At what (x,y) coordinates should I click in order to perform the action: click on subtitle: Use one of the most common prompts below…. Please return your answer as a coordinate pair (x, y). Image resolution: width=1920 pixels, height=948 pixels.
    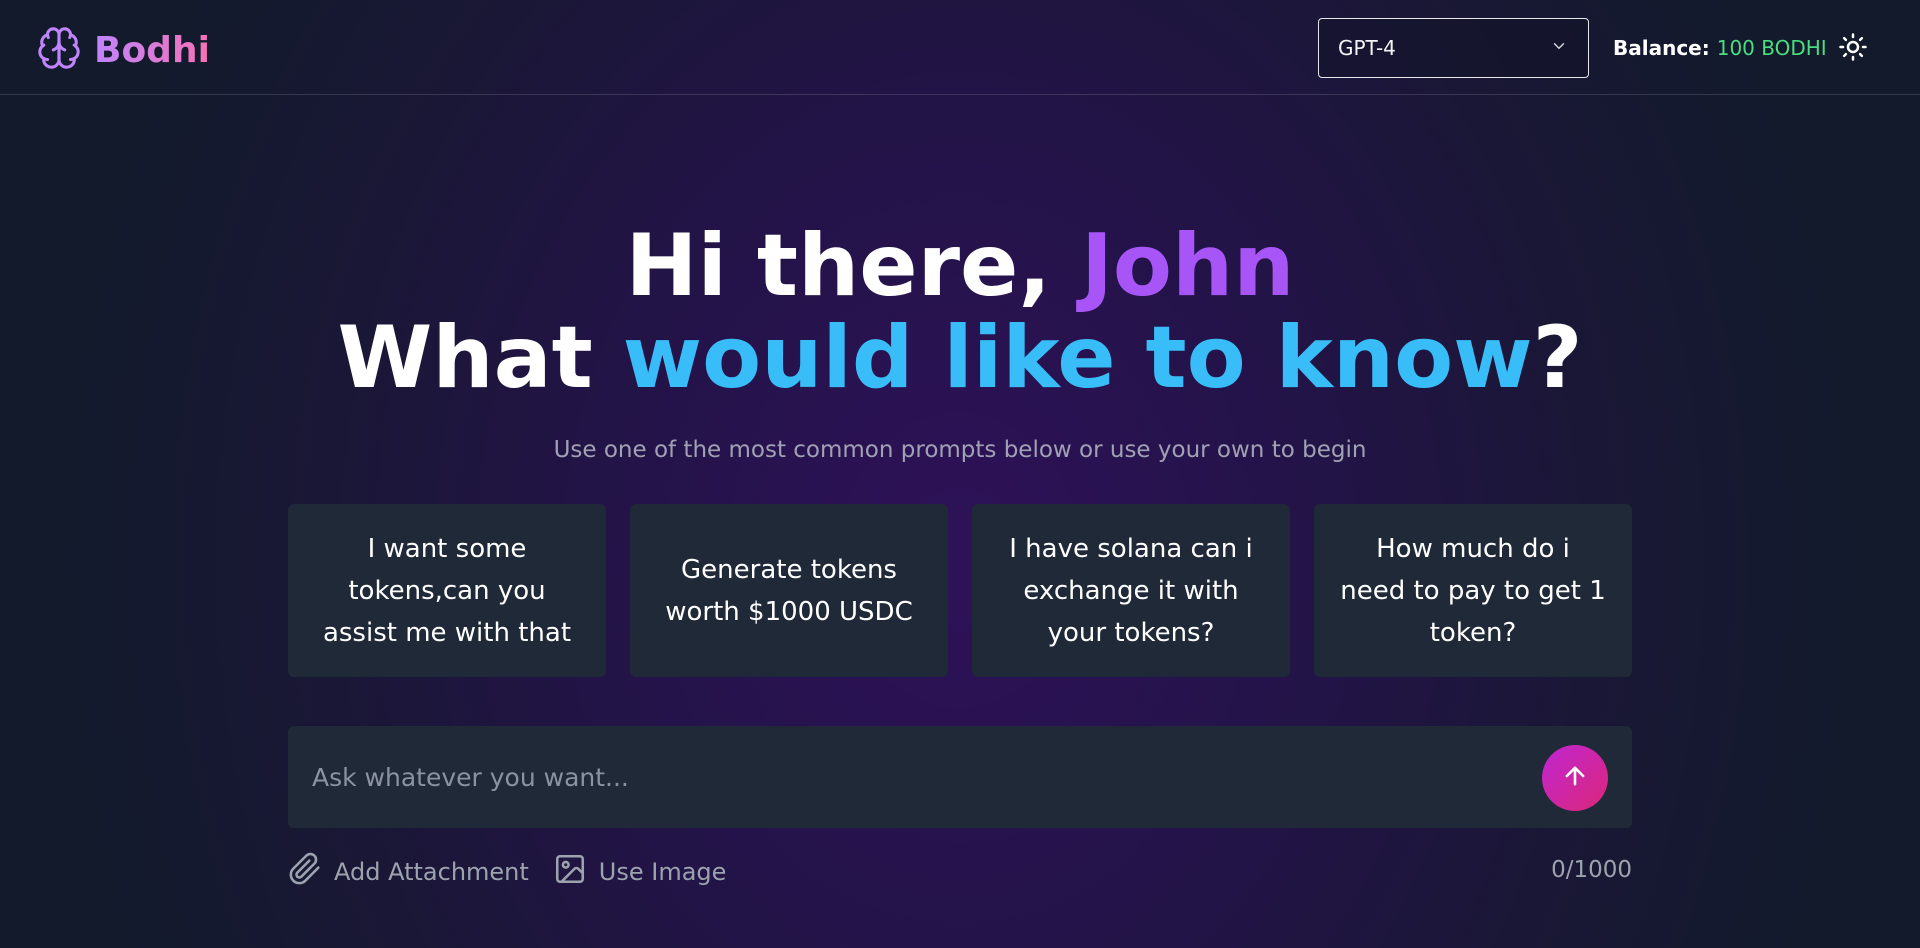
    Looking at the image, I should click on (960, 450).